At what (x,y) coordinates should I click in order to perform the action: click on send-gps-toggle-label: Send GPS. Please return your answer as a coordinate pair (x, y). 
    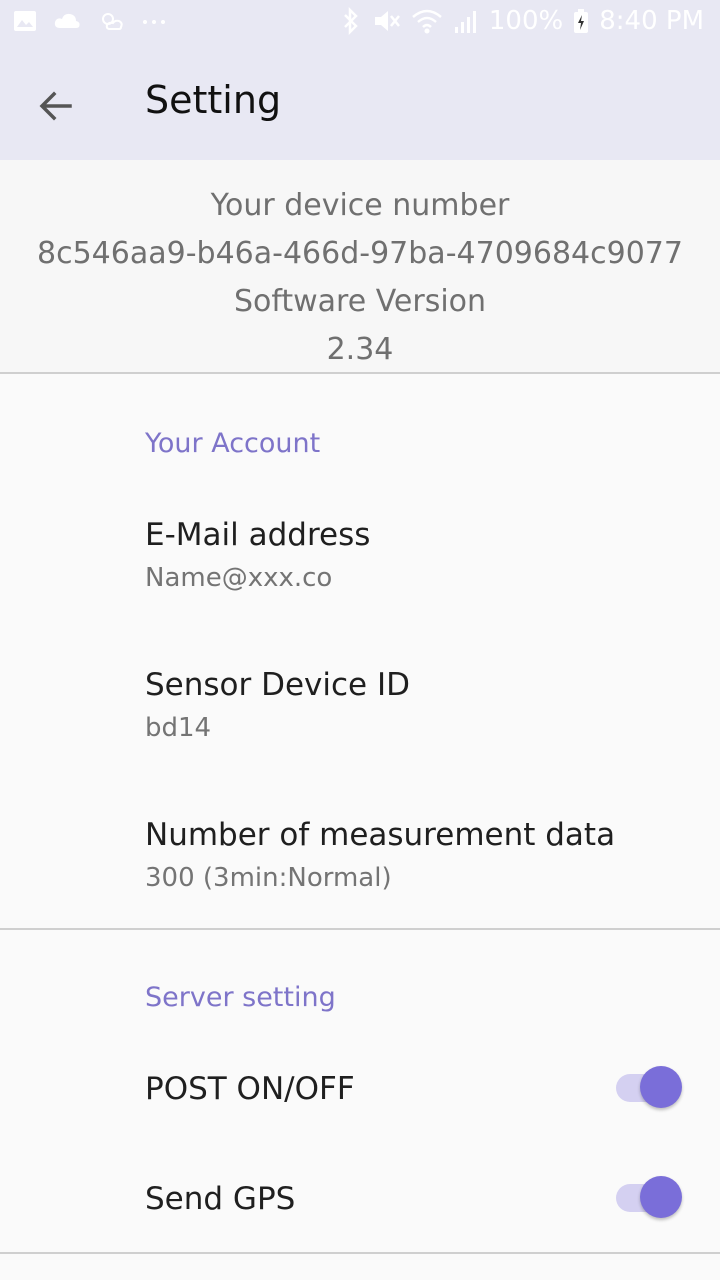
    Looking at the image, I should click on (220, 1199).